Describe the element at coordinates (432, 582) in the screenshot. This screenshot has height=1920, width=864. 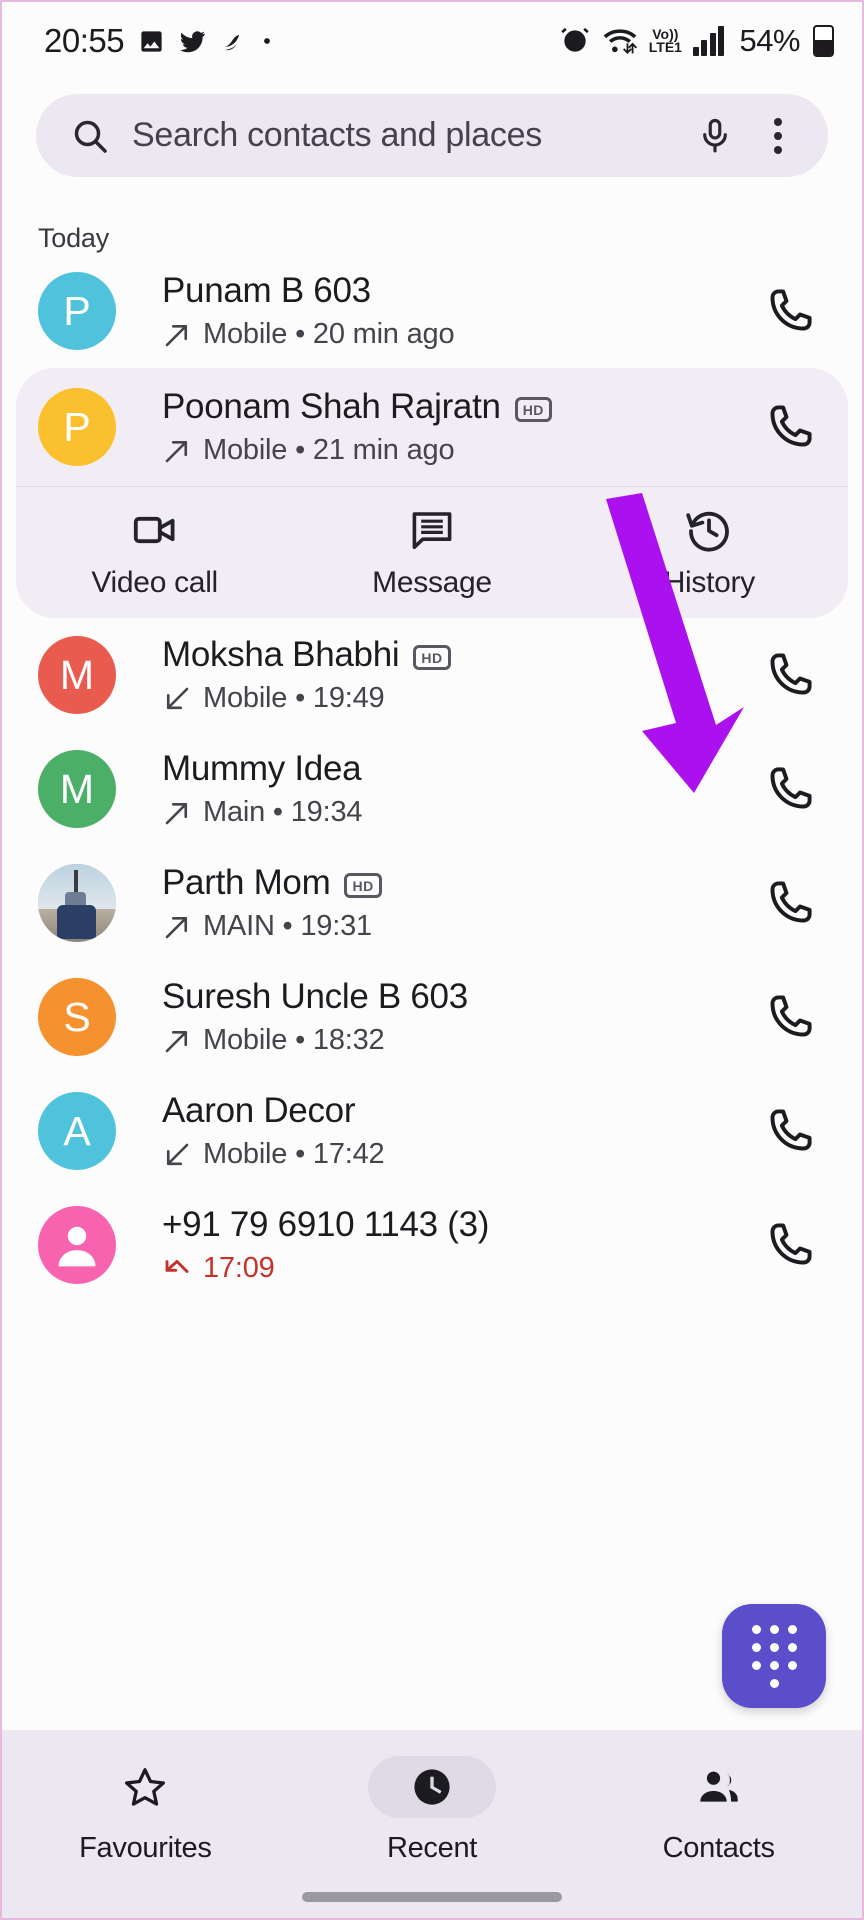
I see `action-label: Message` at that location.